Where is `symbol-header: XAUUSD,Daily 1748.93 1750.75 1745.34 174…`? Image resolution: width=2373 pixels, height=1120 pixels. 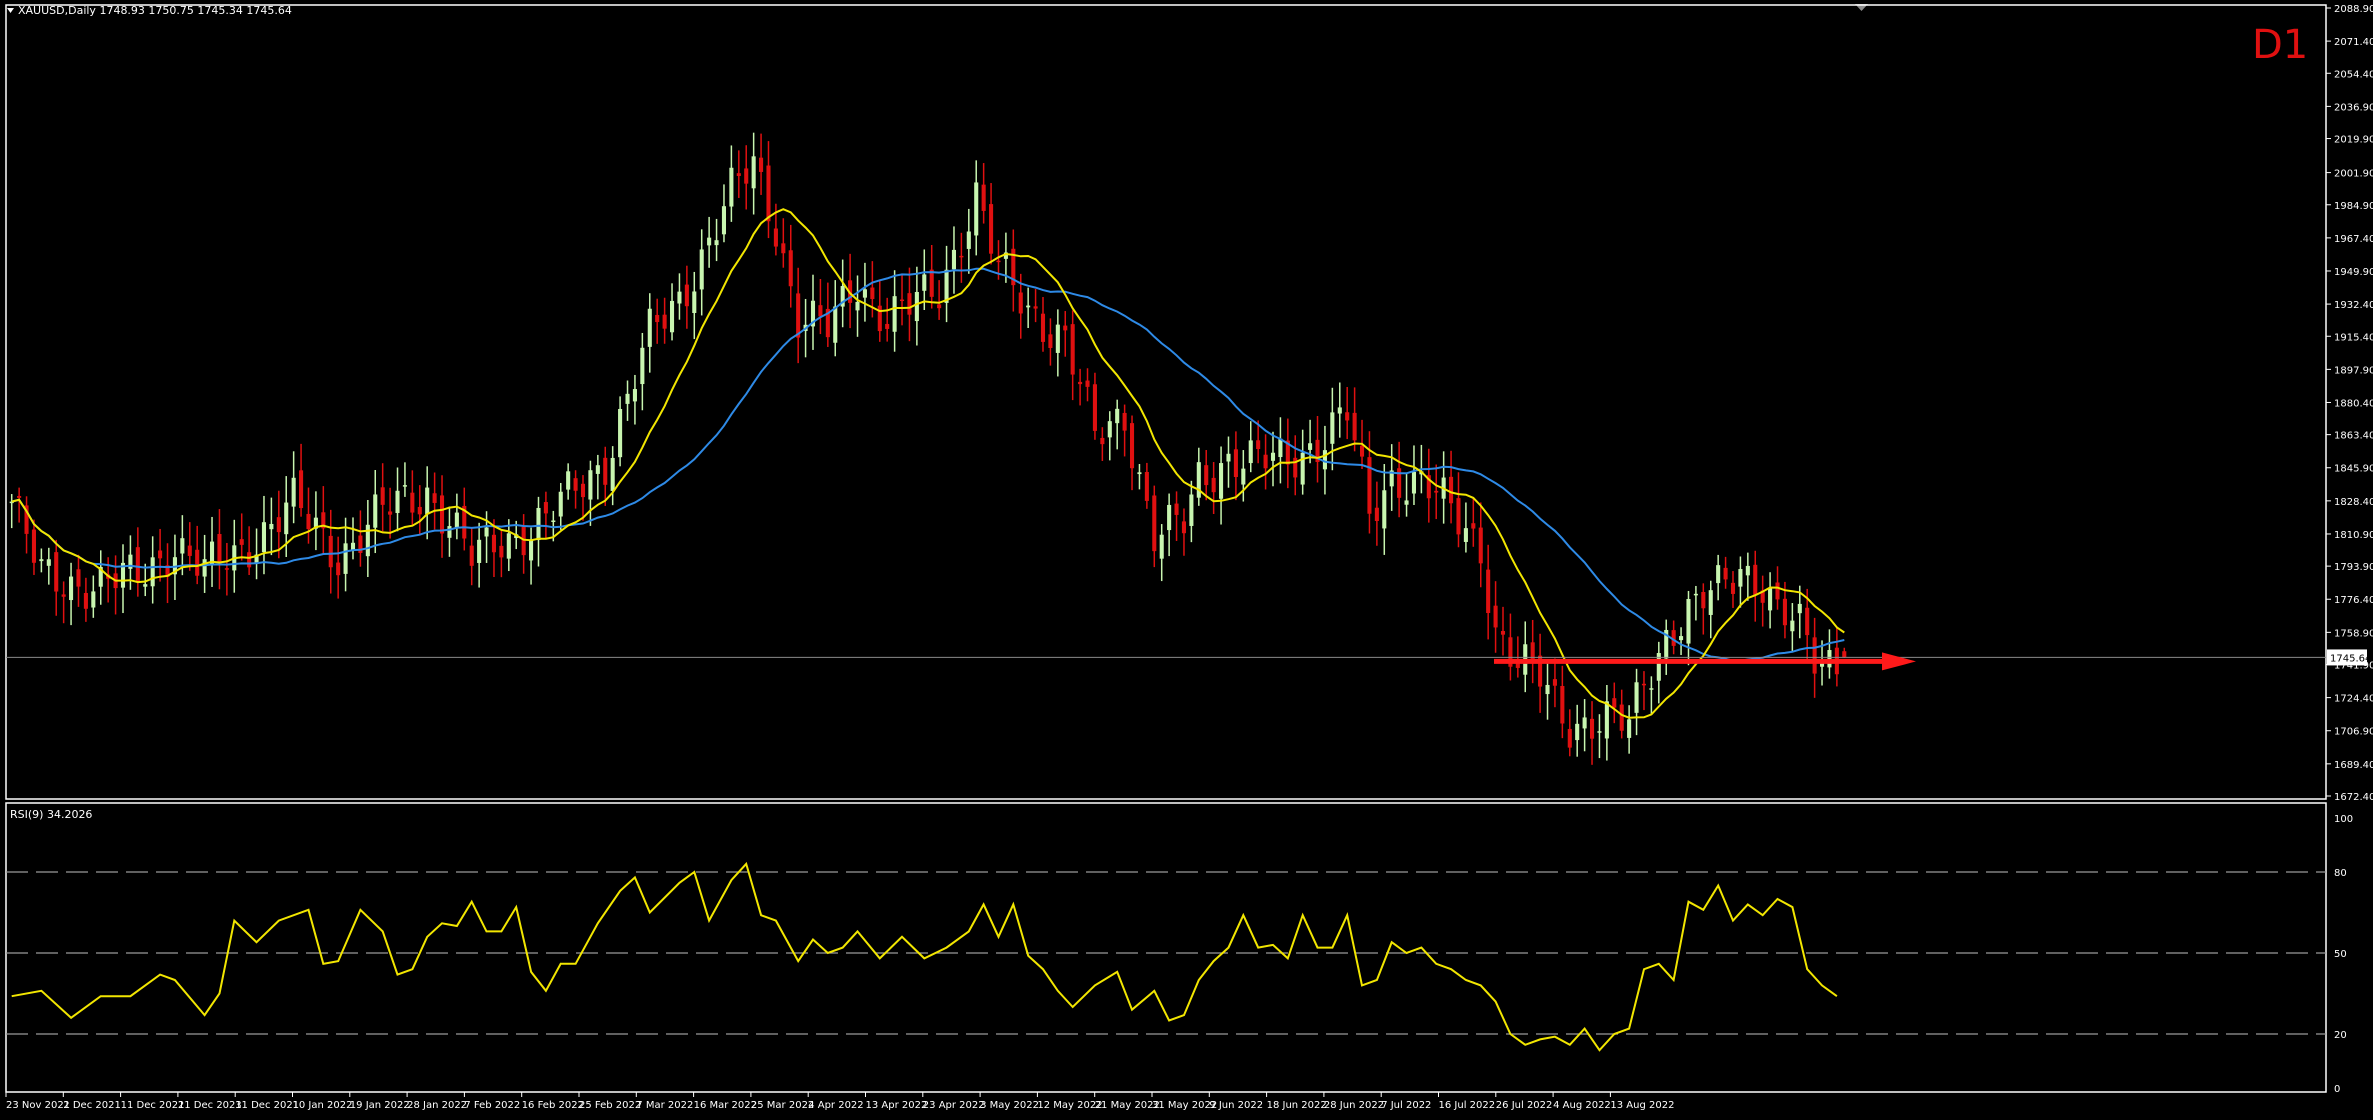 symbol-header: XAUUSD,Daily 1748.93 1750.75 1745.34 174… is located at coordinates (149, 10).